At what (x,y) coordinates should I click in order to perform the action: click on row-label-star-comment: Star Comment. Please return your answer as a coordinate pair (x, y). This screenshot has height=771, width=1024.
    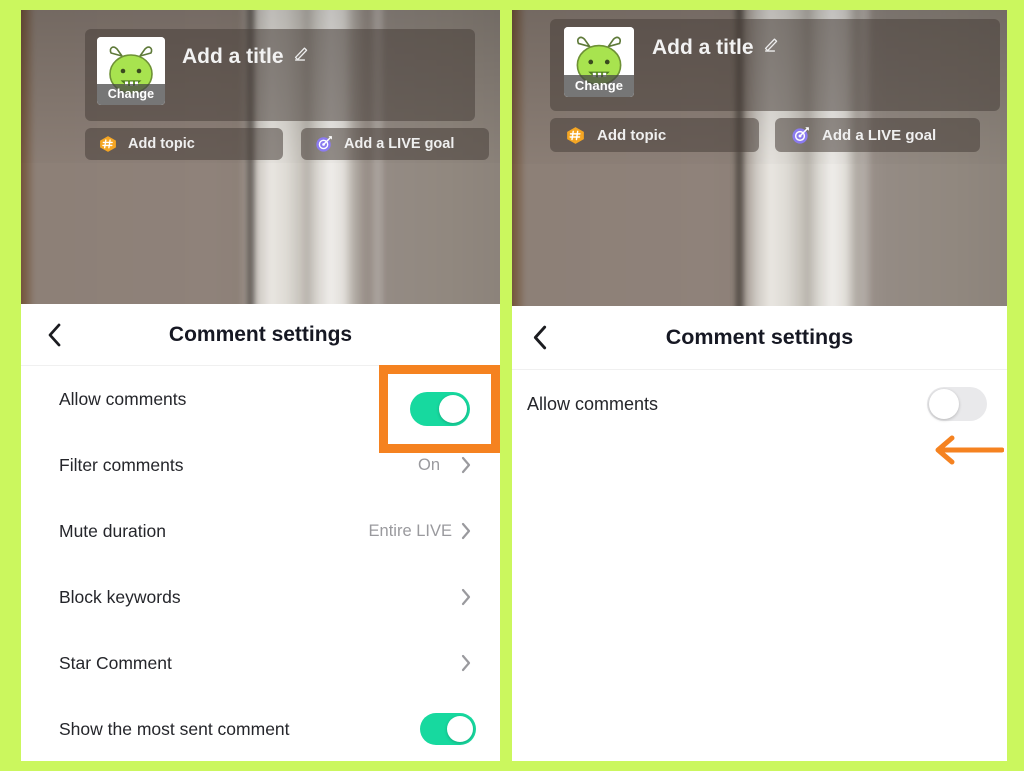
    Looking at the image, I should click on (115, 662).